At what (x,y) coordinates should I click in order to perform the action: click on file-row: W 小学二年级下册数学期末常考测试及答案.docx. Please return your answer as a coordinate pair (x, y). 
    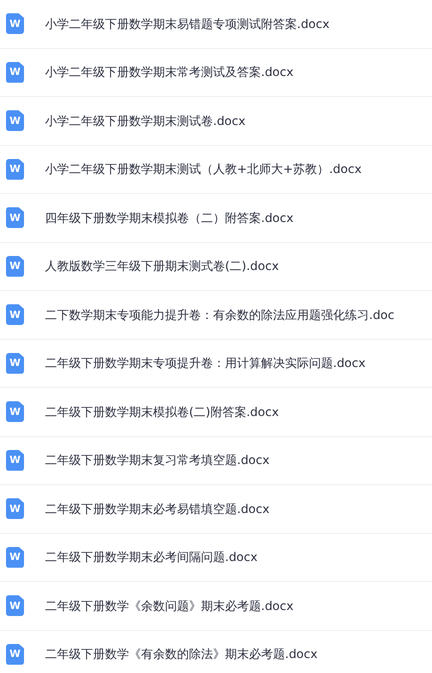
    Looking at the image, I should click on (216, 72).